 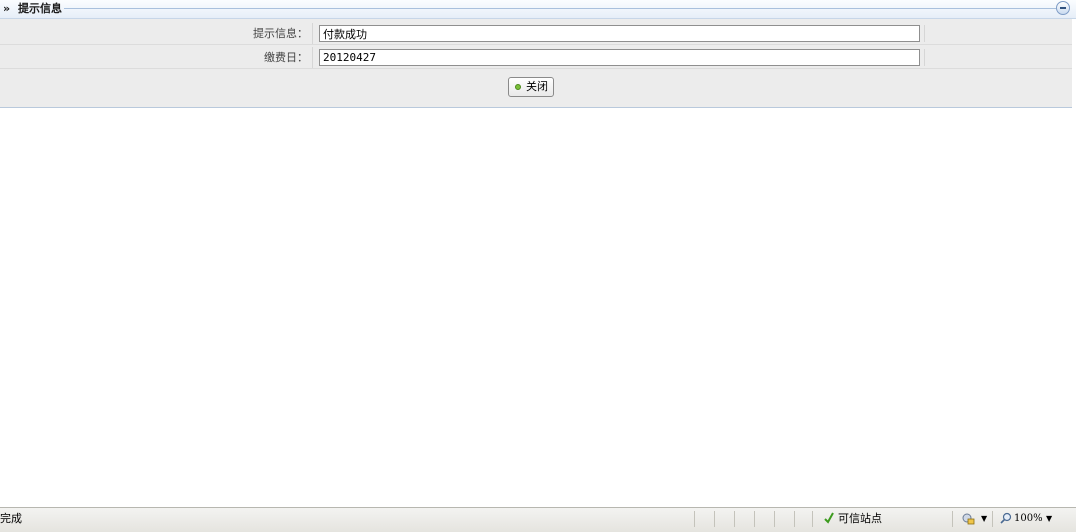 I want to click on panel-header: » 提示信息, so click(x=538, y=9).